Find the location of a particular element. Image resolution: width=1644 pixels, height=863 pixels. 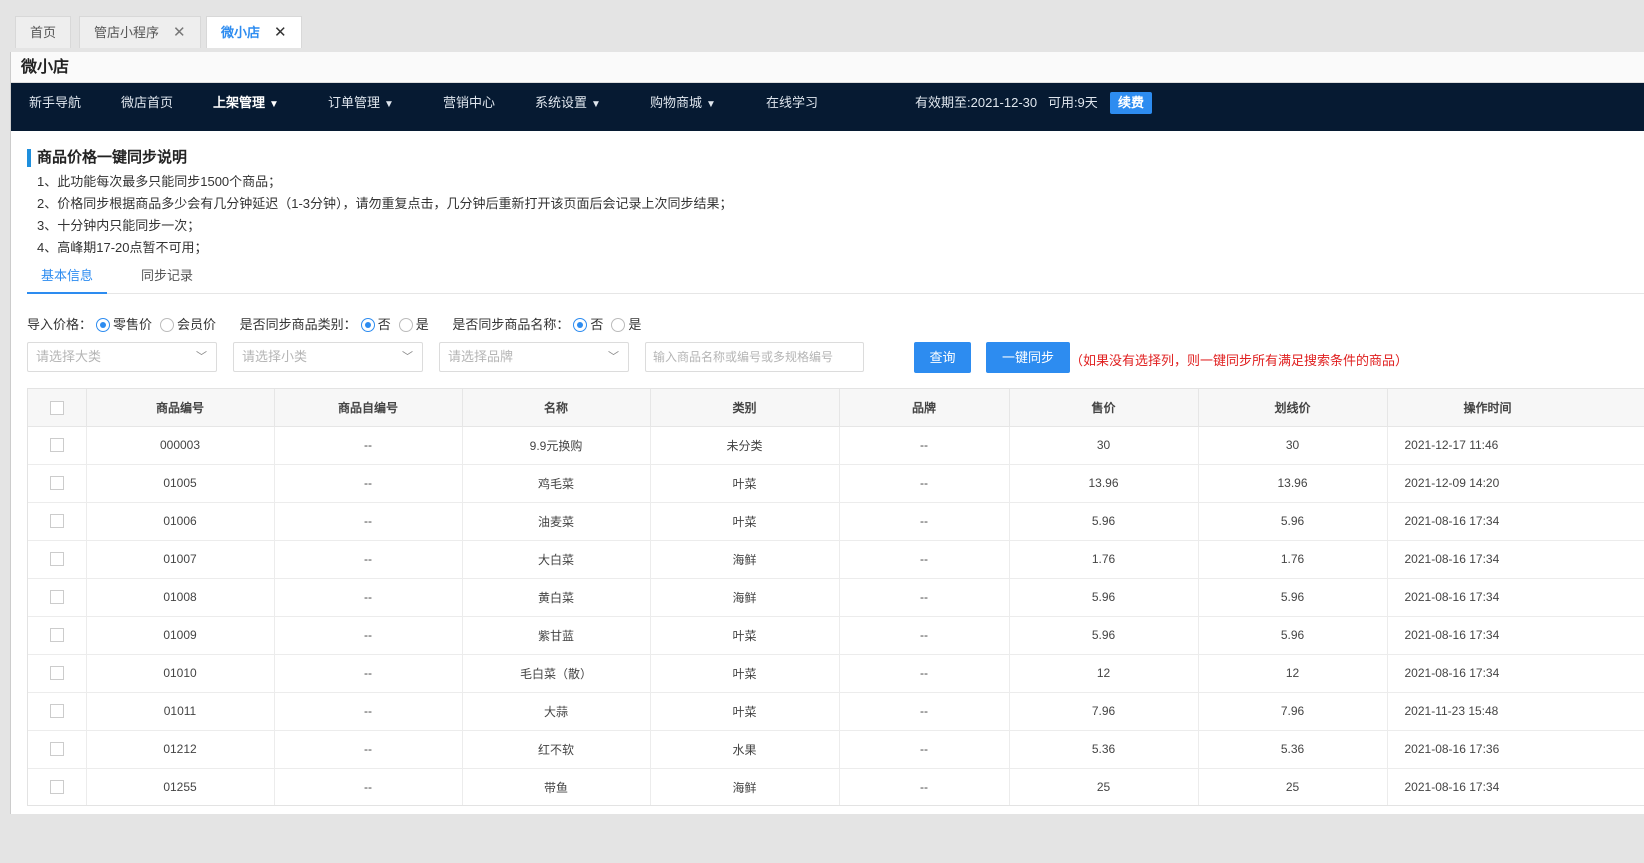

nav-item-learning: 在线学习 is located at coordinates (792, 107).